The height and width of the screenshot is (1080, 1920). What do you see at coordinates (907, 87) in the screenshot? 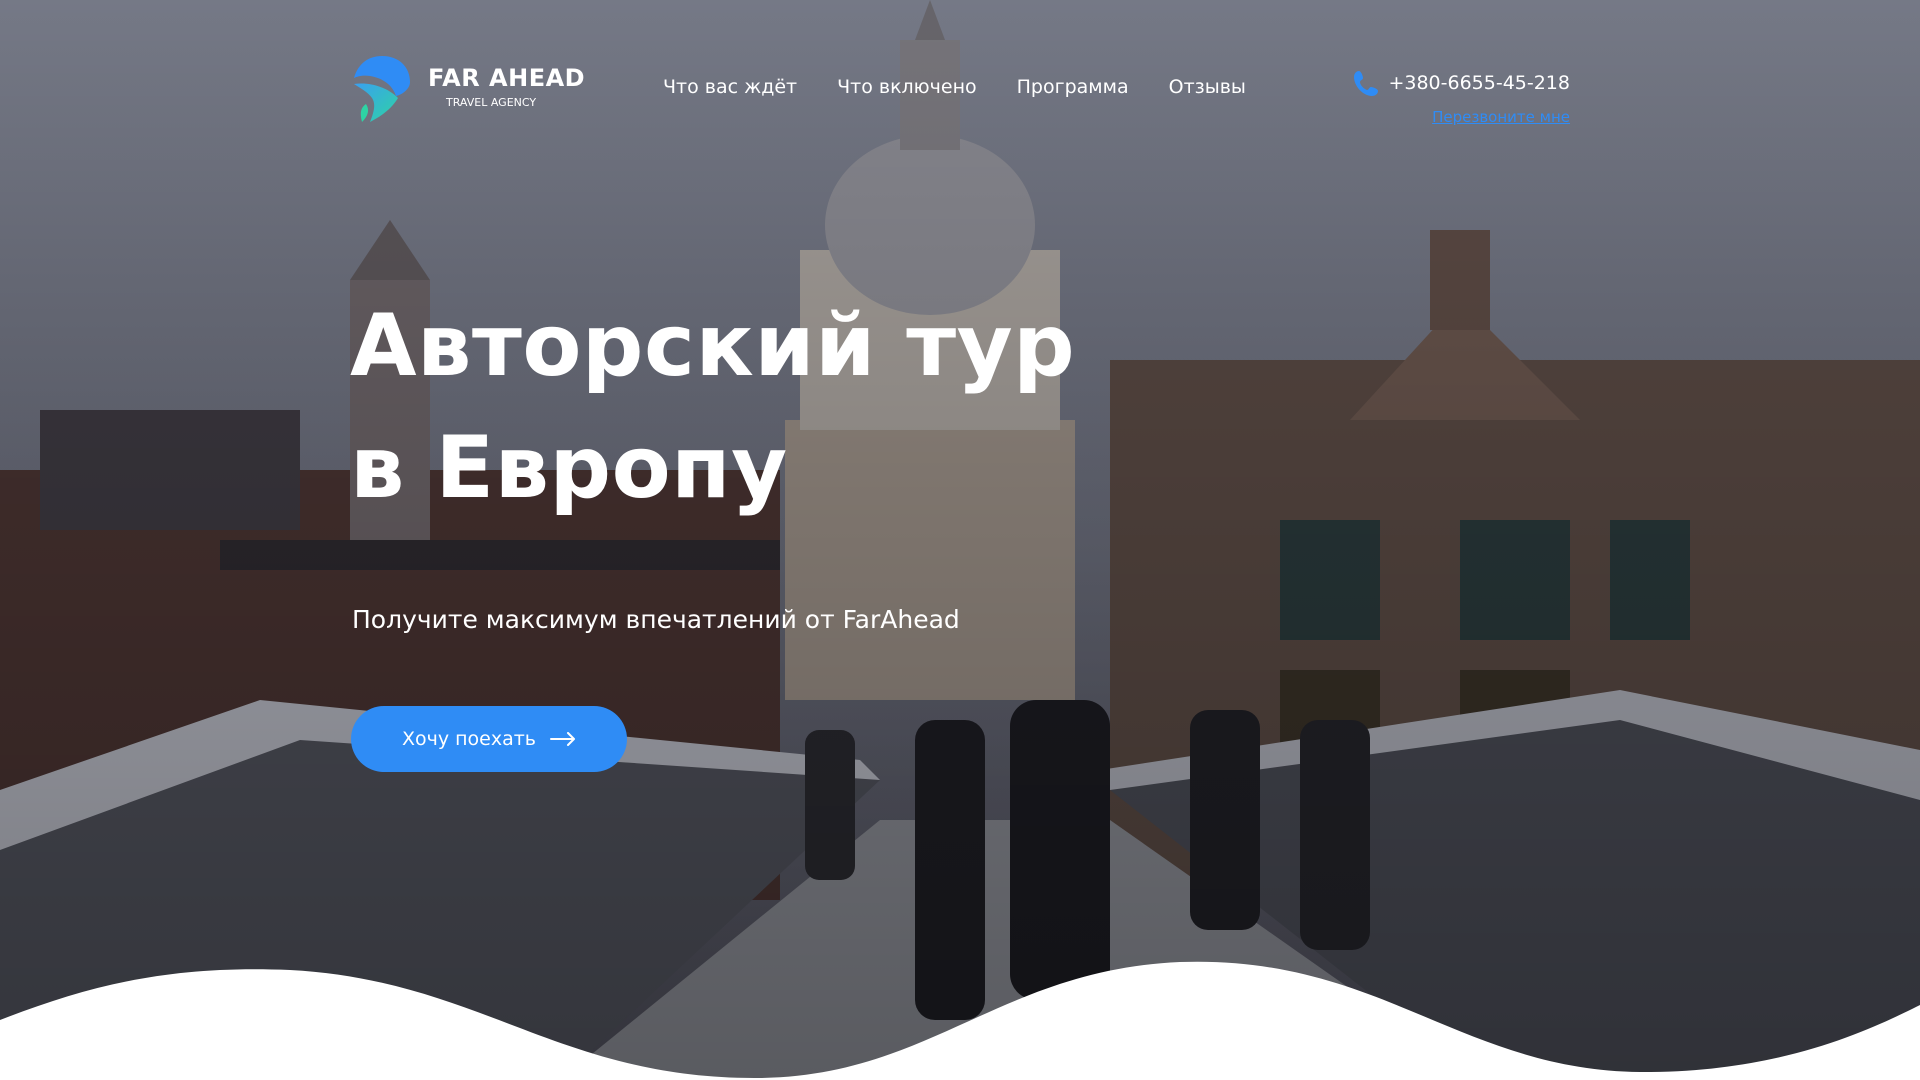
I see `nav-item-whats-included: Что включено` at bounding box center [907, 87].